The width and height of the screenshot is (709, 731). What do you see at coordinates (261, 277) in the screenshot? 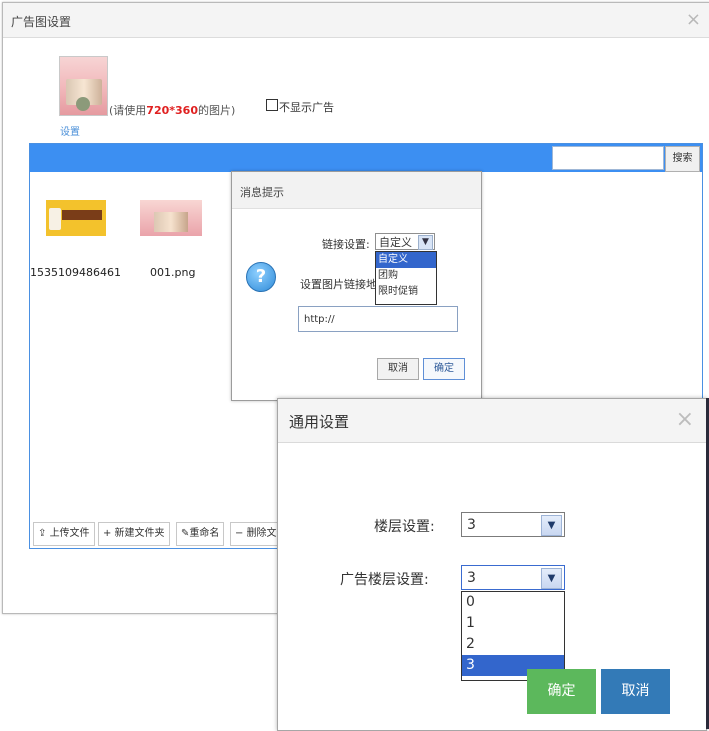
I see `question-icon: ?` at bounding box center [261, 277].